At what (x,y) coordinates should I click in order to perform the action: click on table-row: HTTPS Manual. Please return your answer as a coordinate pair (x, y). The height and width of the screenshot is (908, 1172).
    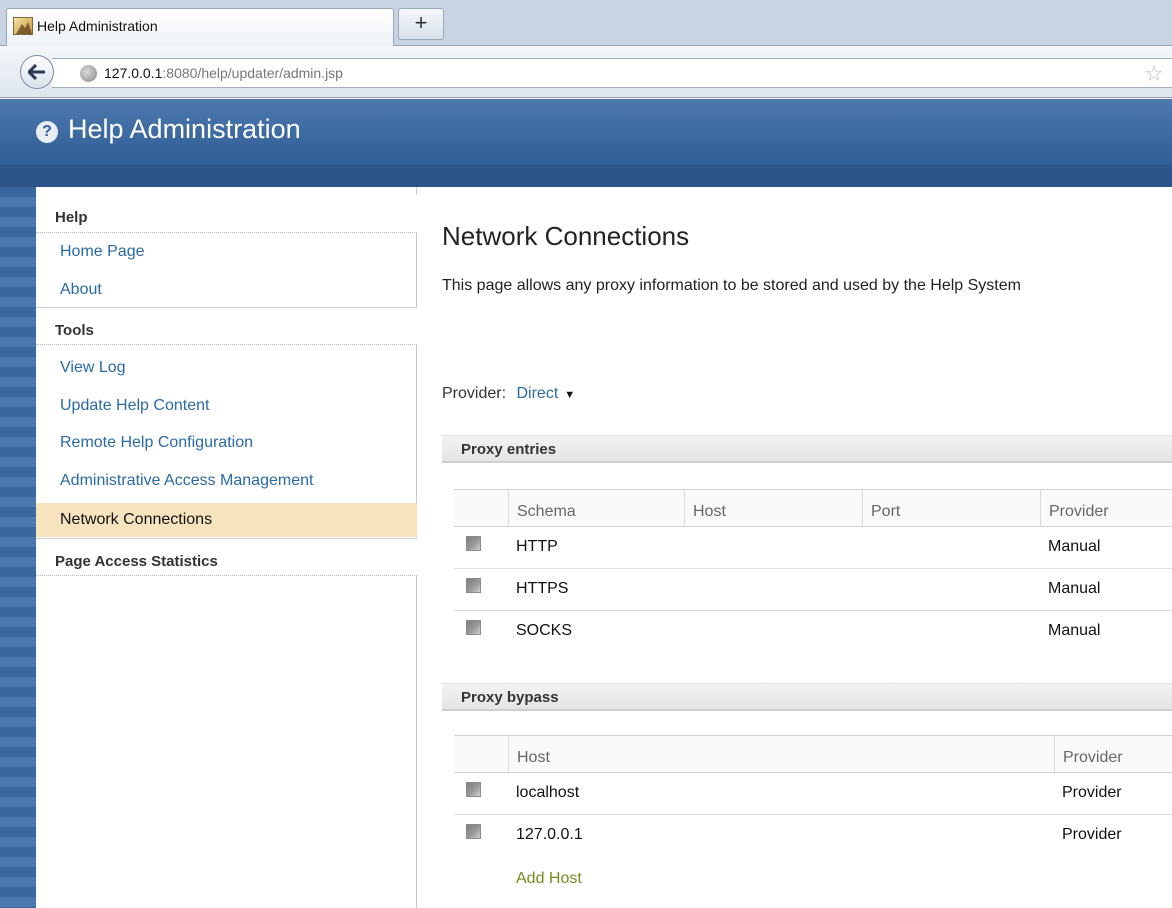
    Looking at the image, I should click on (813, 590).